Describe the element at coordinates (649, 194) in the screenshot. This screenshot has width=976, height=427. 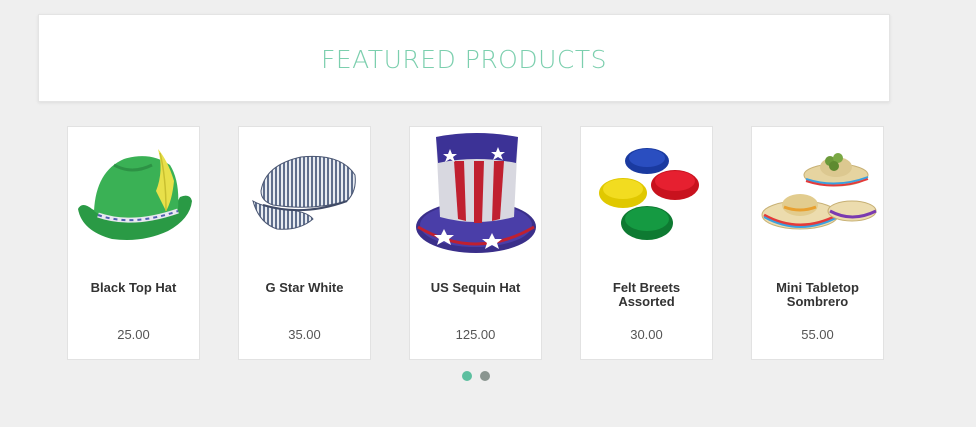
I see `felt-berets-icon` at that location.